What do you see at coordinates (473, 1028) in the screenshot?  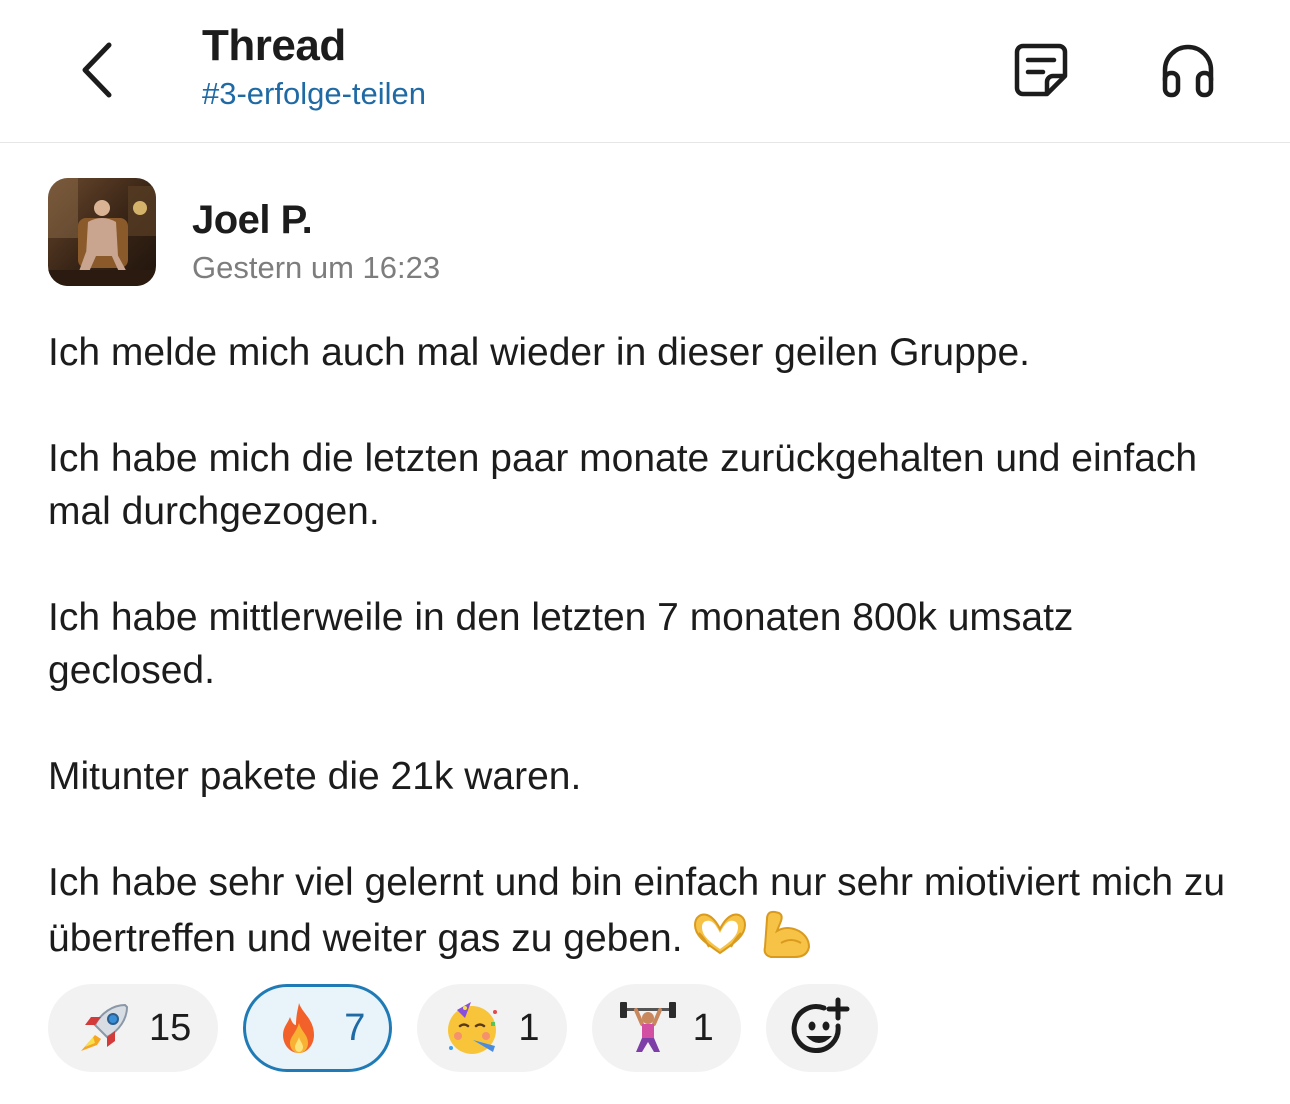 I see `partying-face-emoji` at bounding box center [473, 1028].